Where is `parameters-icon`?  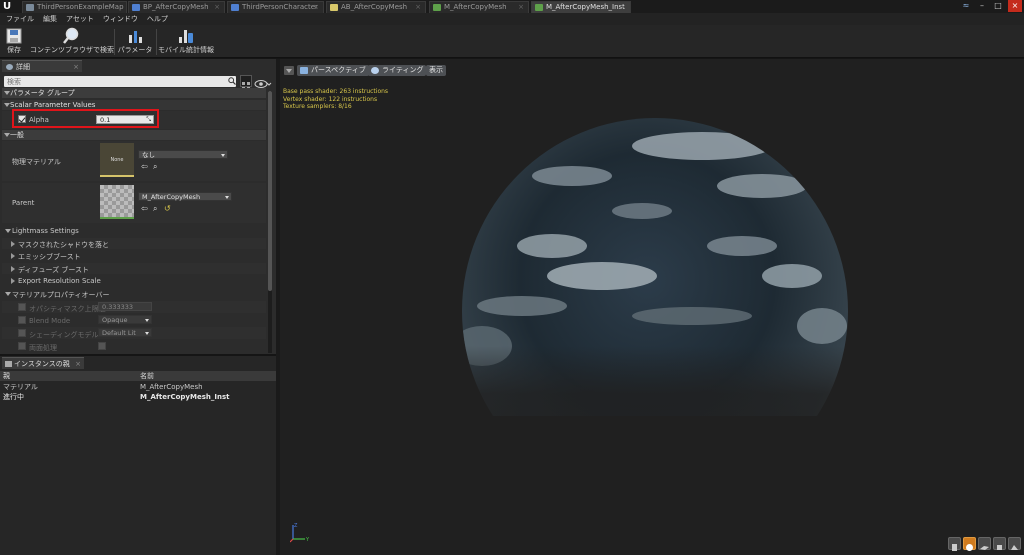
parameters-icon is located at coordinates (135, 37).